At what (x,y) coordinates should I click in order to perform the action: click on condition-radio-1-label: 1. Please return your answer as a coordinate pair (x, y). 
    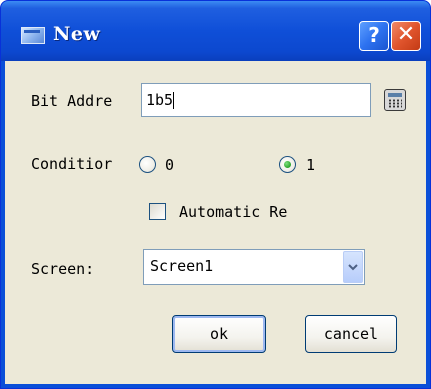
    Looking at the image, I should click on (311, 165).